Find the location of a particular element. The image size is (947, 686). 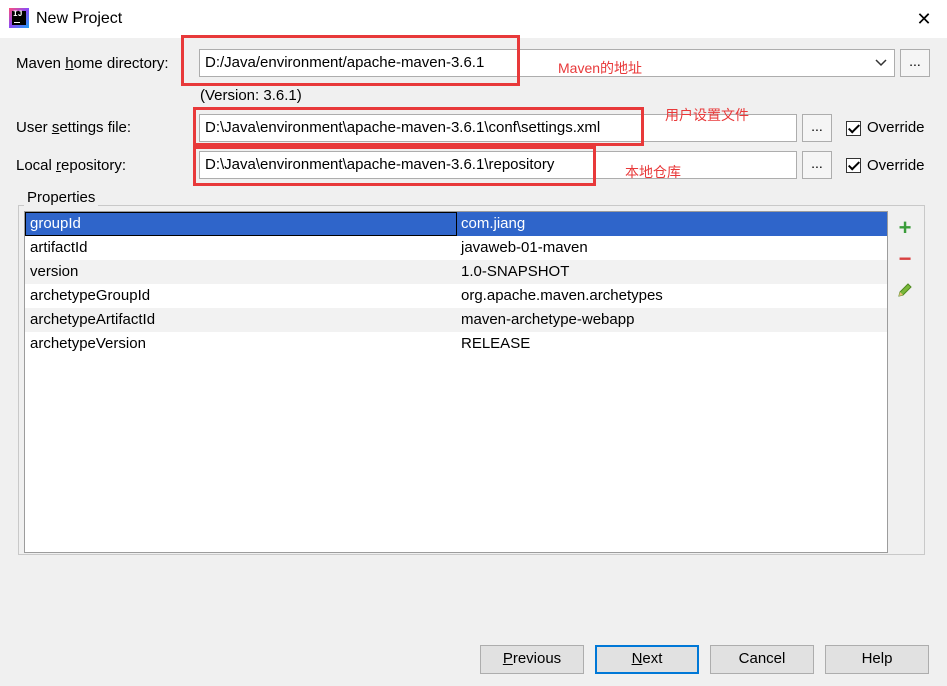

edit-icon is located at coordinates (905, 293).